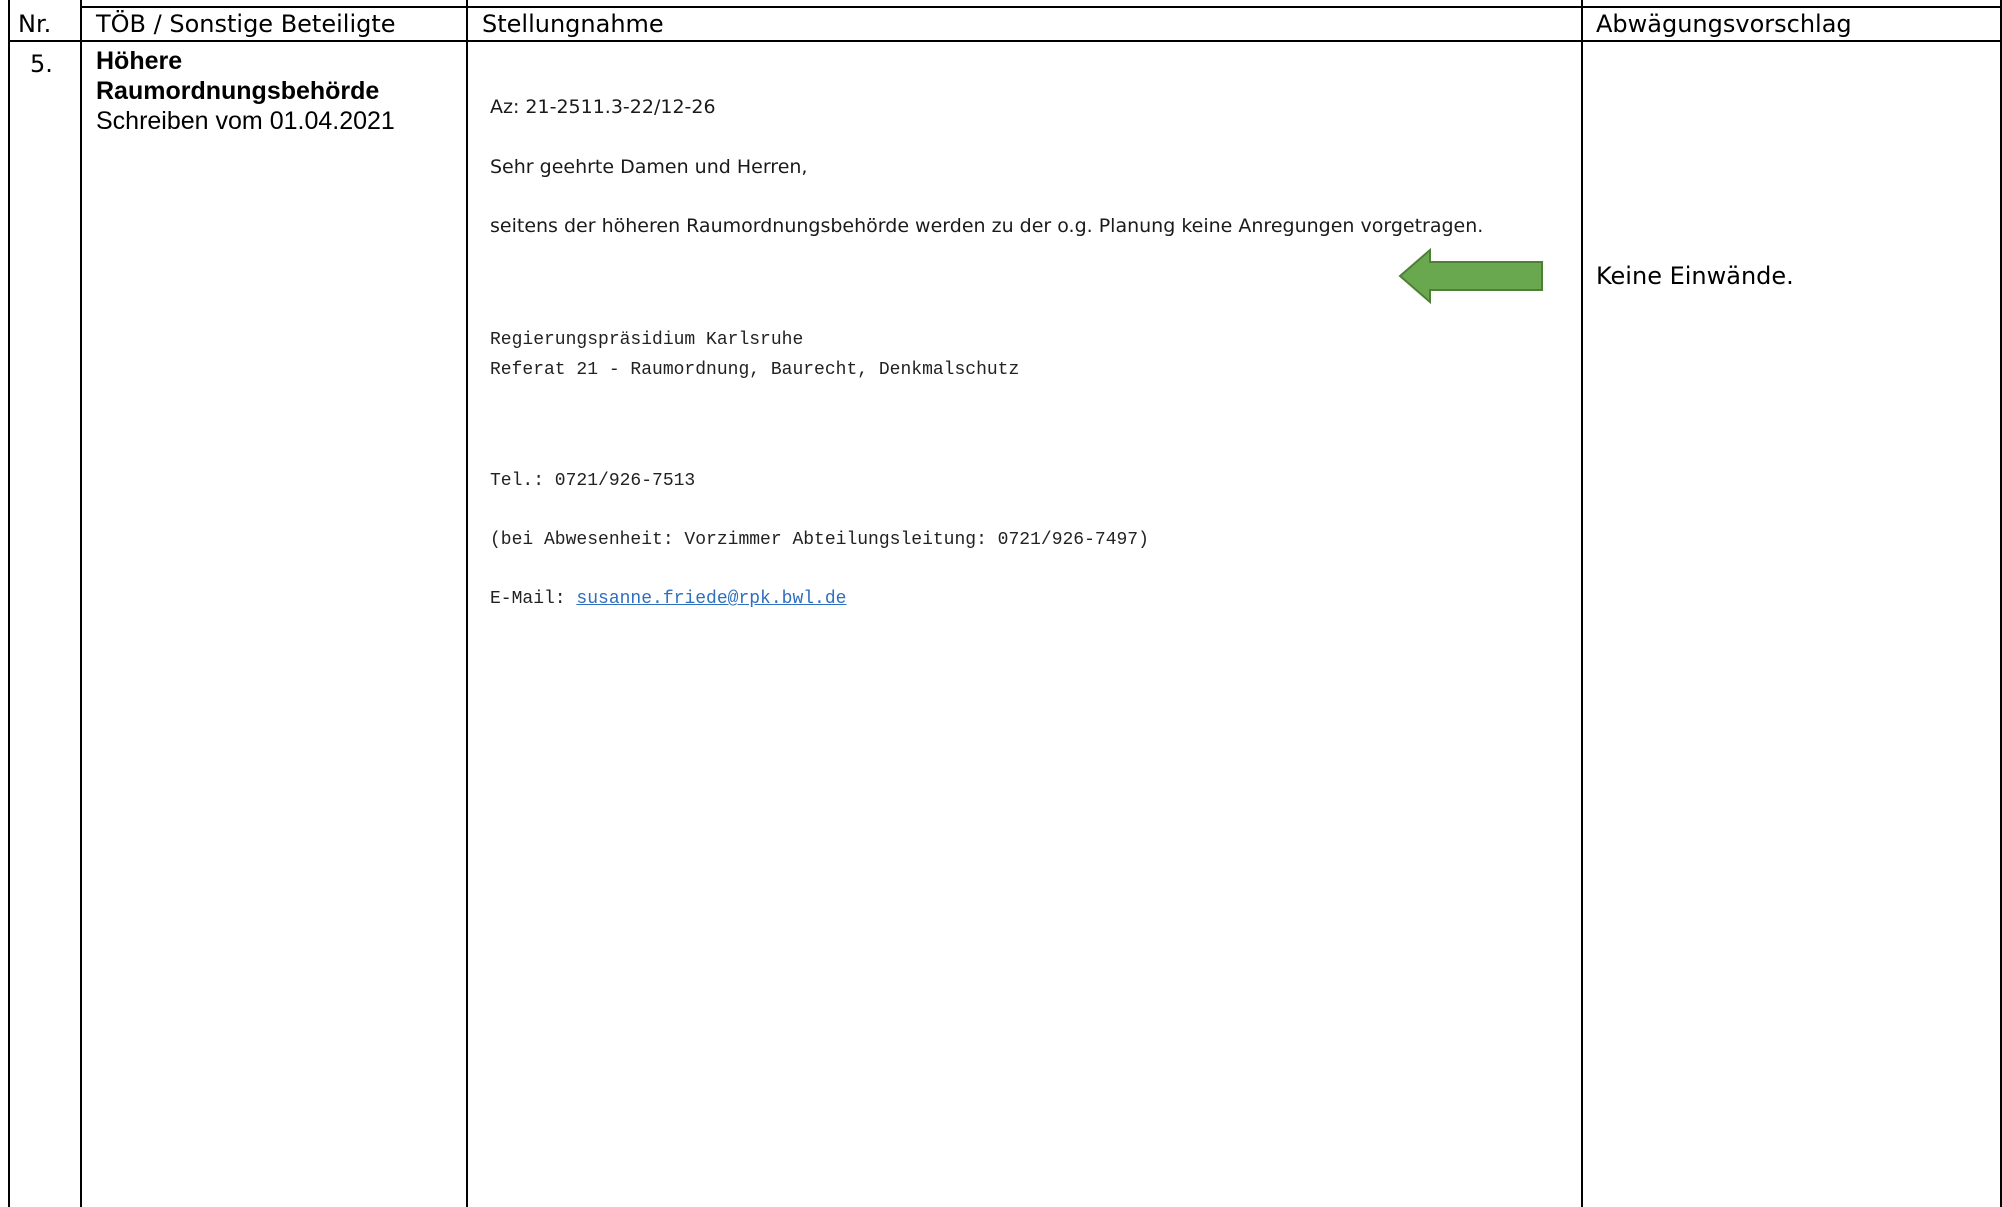 This screenshot has width=2002, height=1207. What do you see at coordinates (649, 167) in the screenshot?
I see `letter-salutation: Sehr geehrte Damen und Herren,` at bounding box center [649, 167].